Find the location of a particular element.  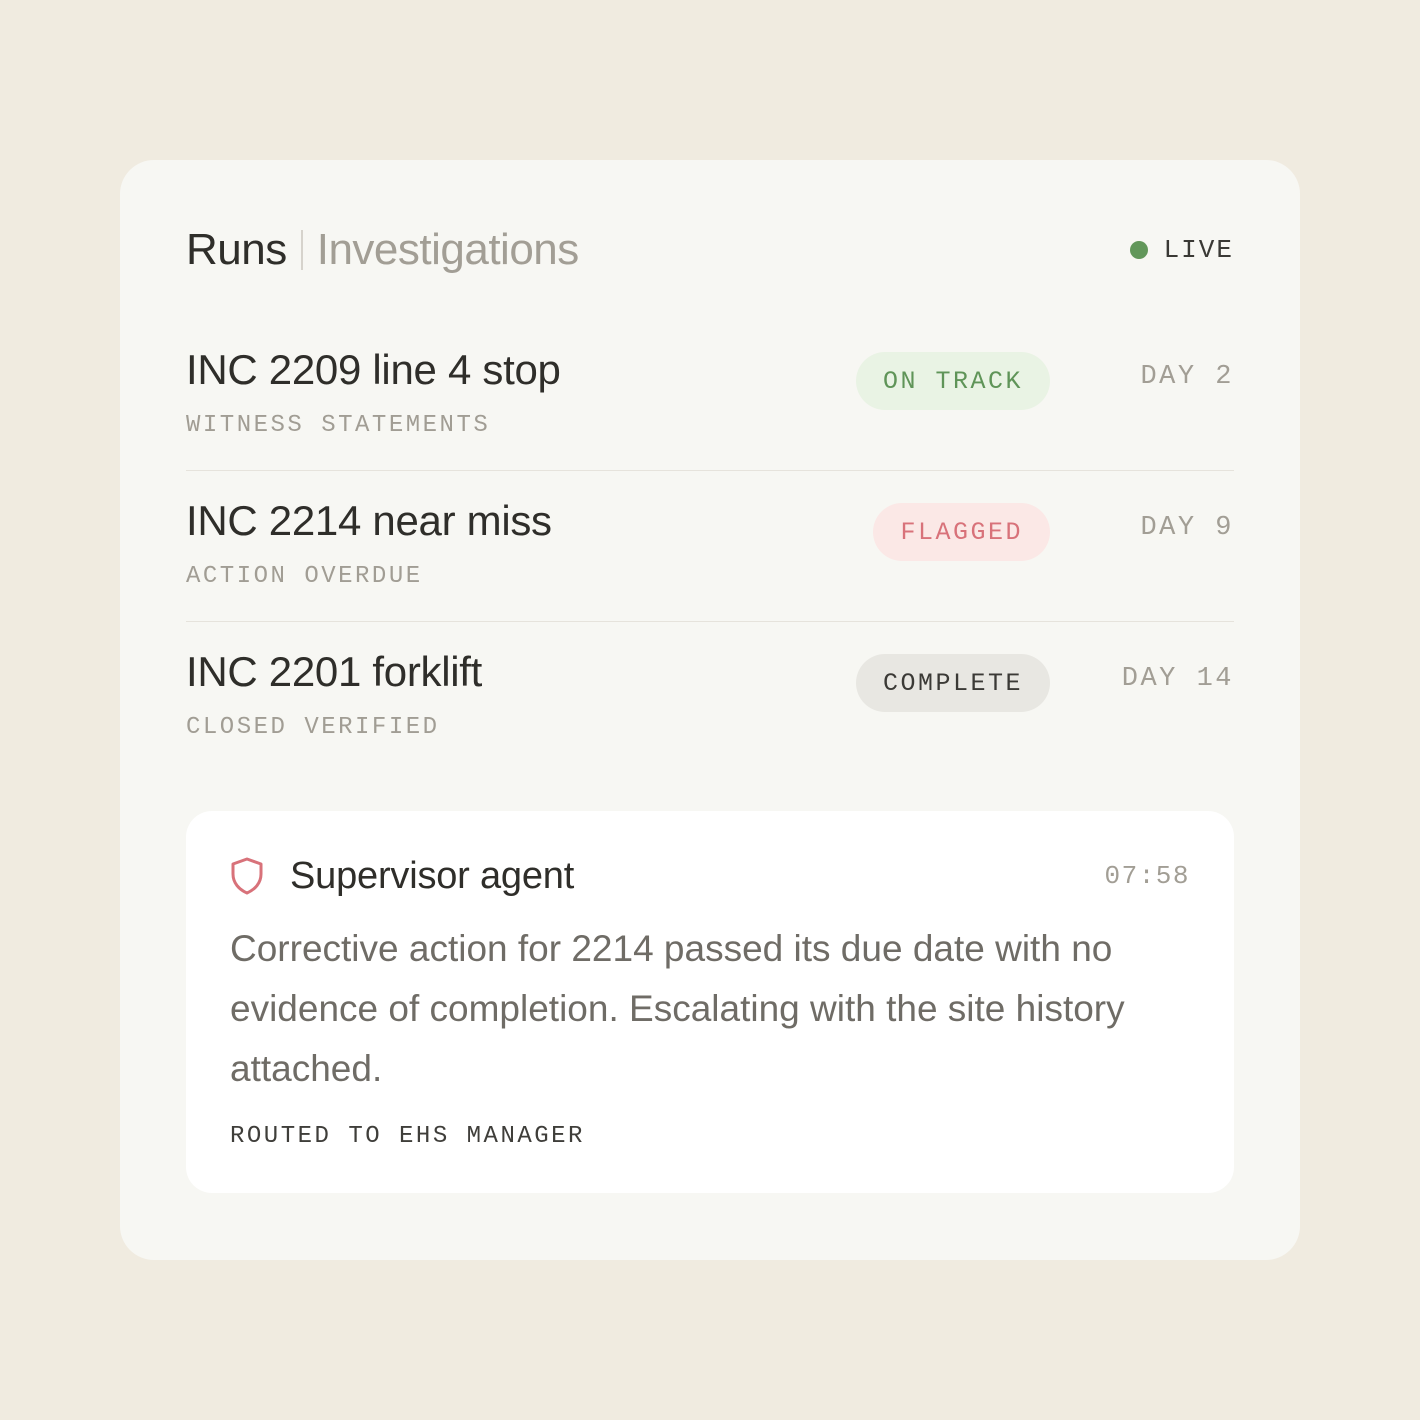

run-name: INC 2201 forklift is located at coordinates (334, 671).